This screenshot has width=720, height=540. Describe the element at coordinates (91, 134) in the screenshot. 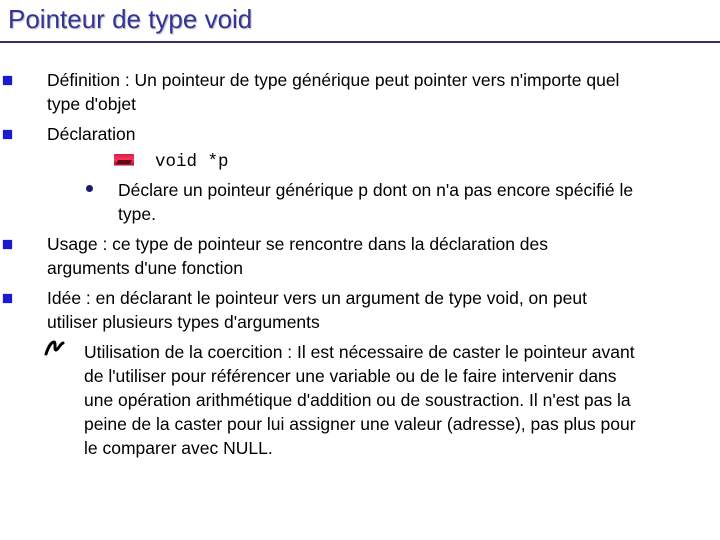

I see `declaration-label: Déclaration` at that location.